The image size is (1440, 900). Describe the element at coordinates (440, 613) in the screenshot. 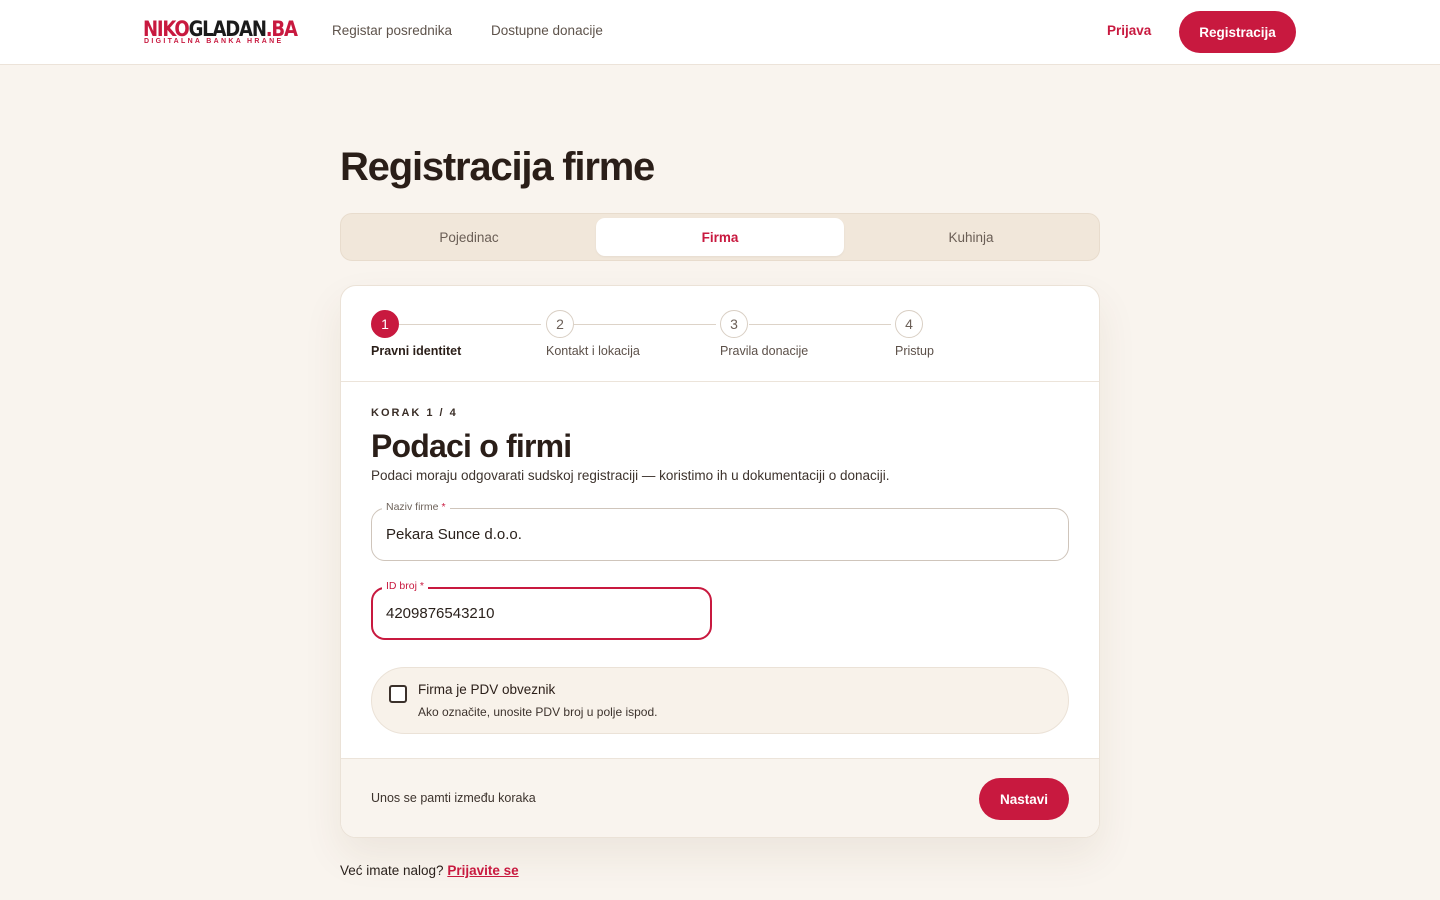

I see `id-number-input: 4209876543210` at that location.